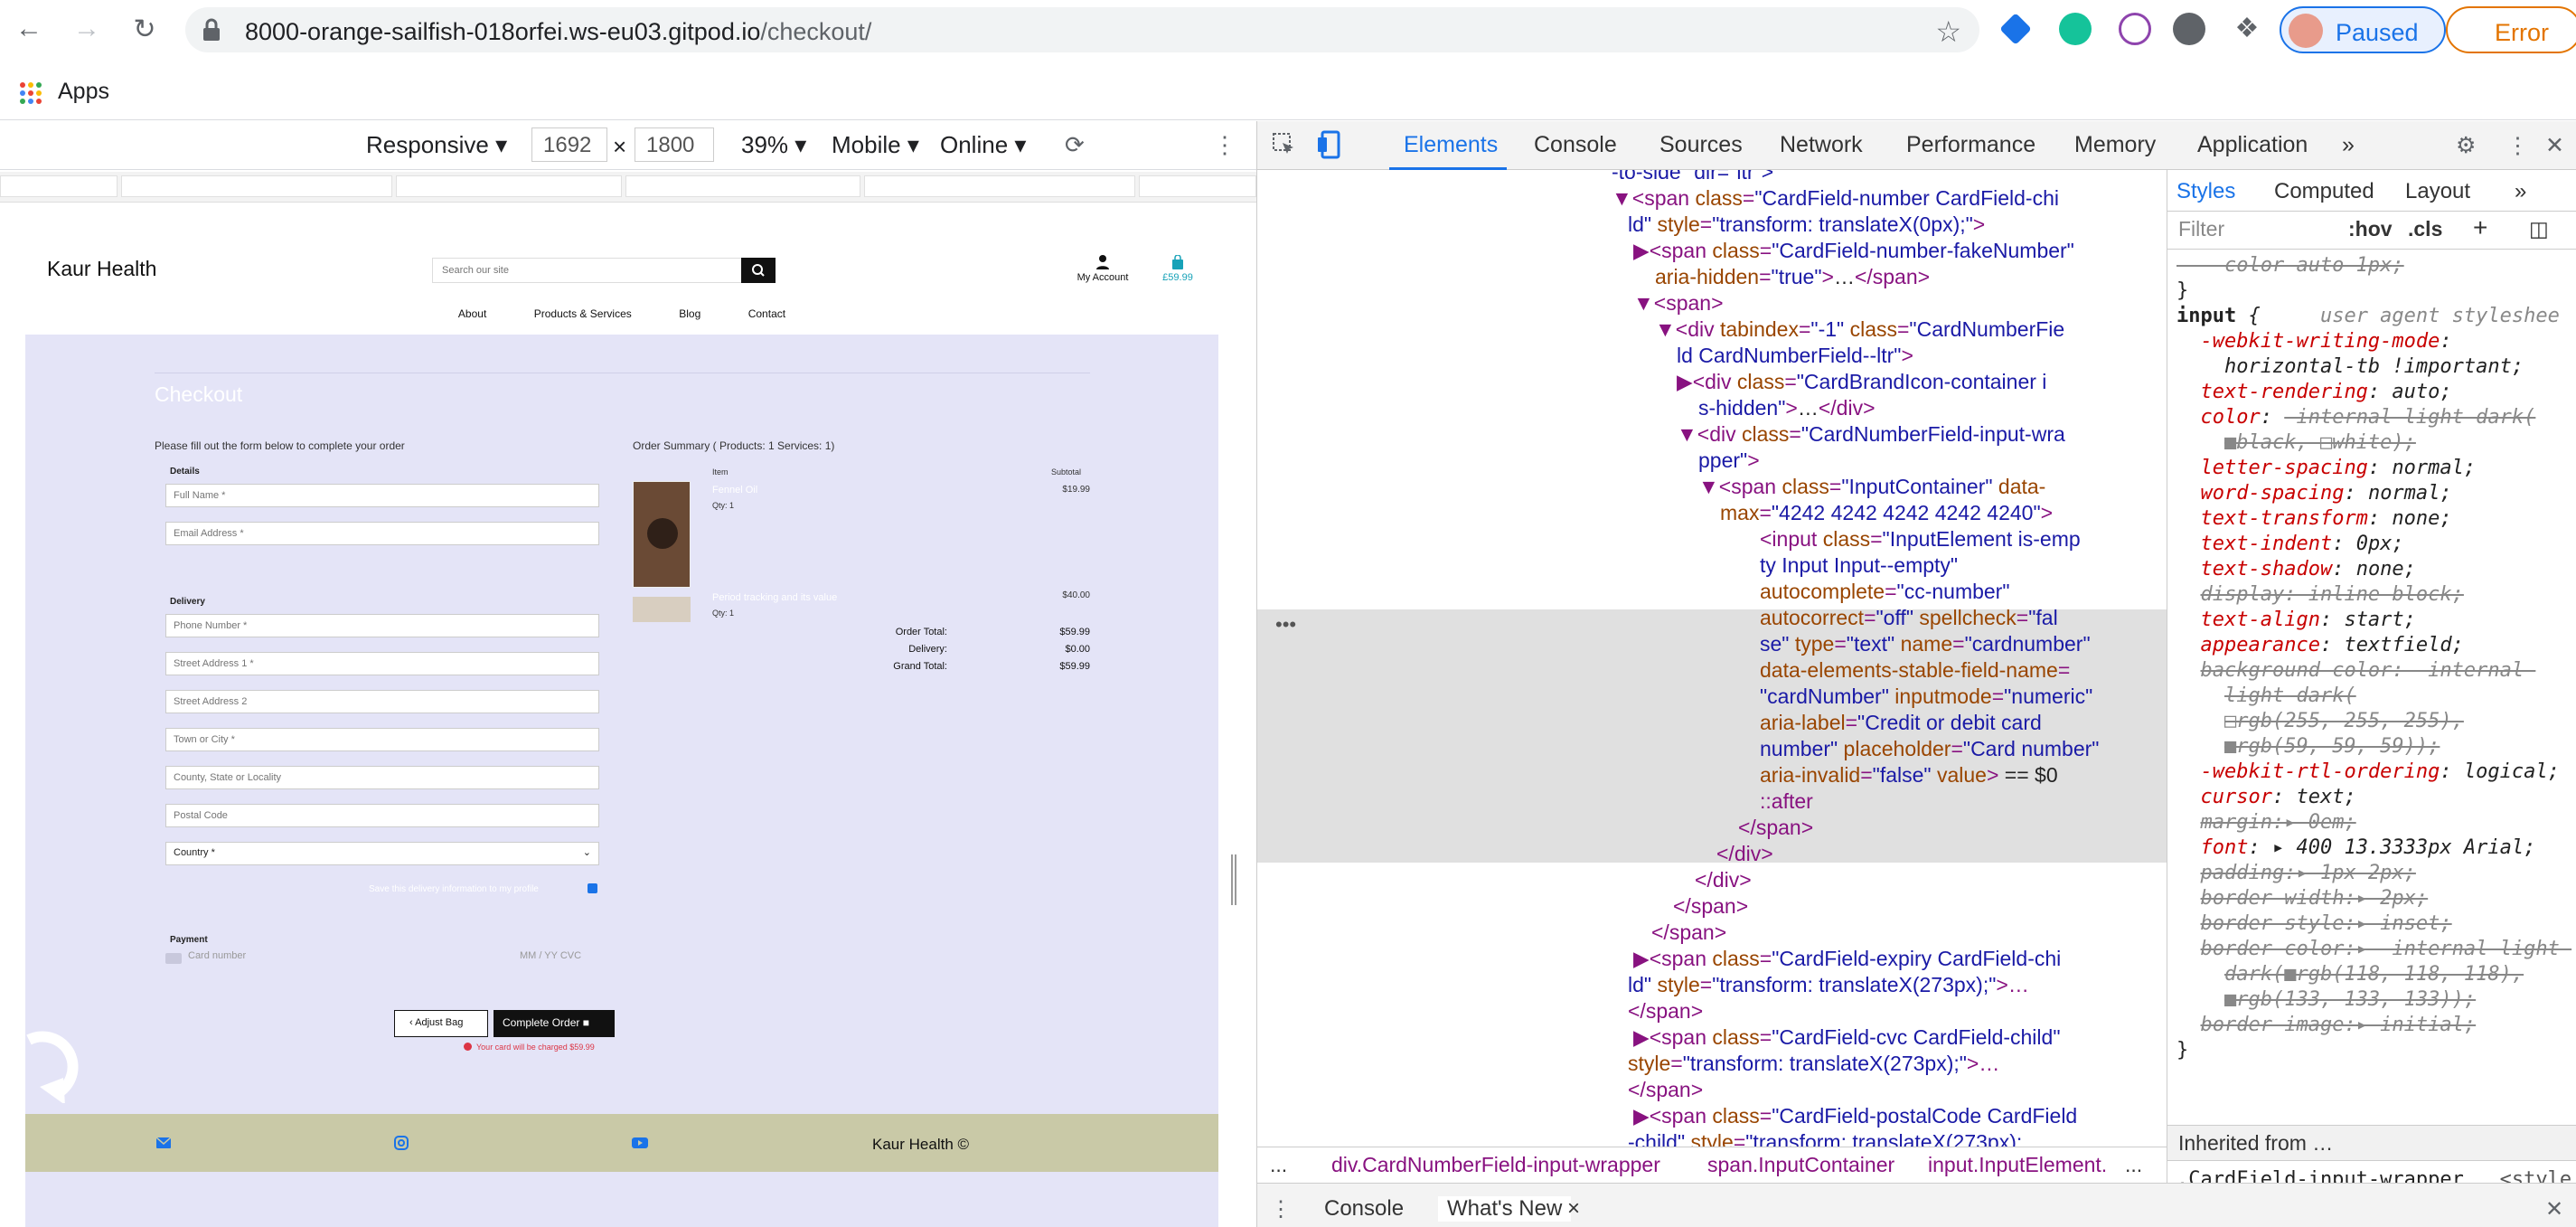 This screenshot has height=1227, width=2576. I want to click on envelope-icon, so click(164, 1142).